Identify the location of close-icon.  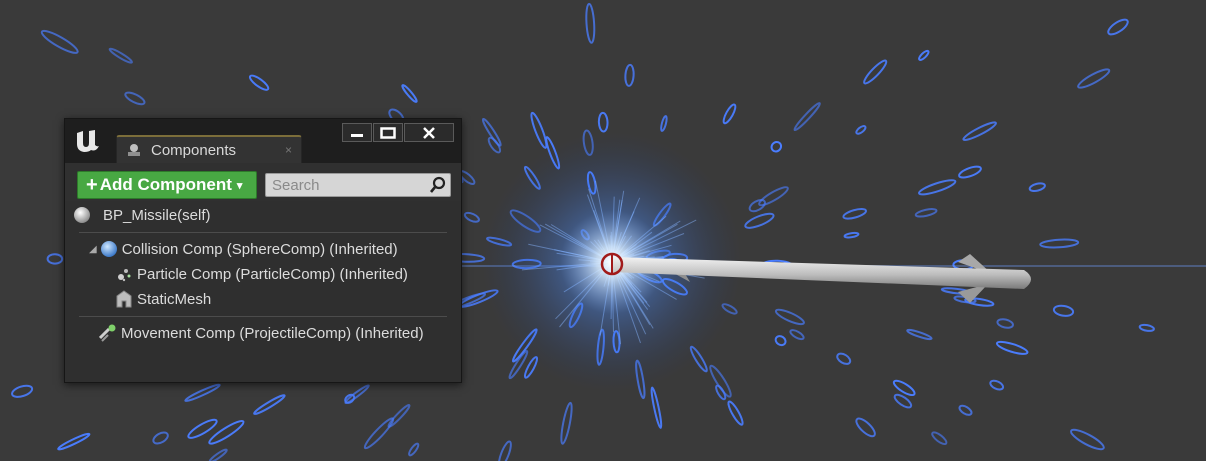
(429, 132).